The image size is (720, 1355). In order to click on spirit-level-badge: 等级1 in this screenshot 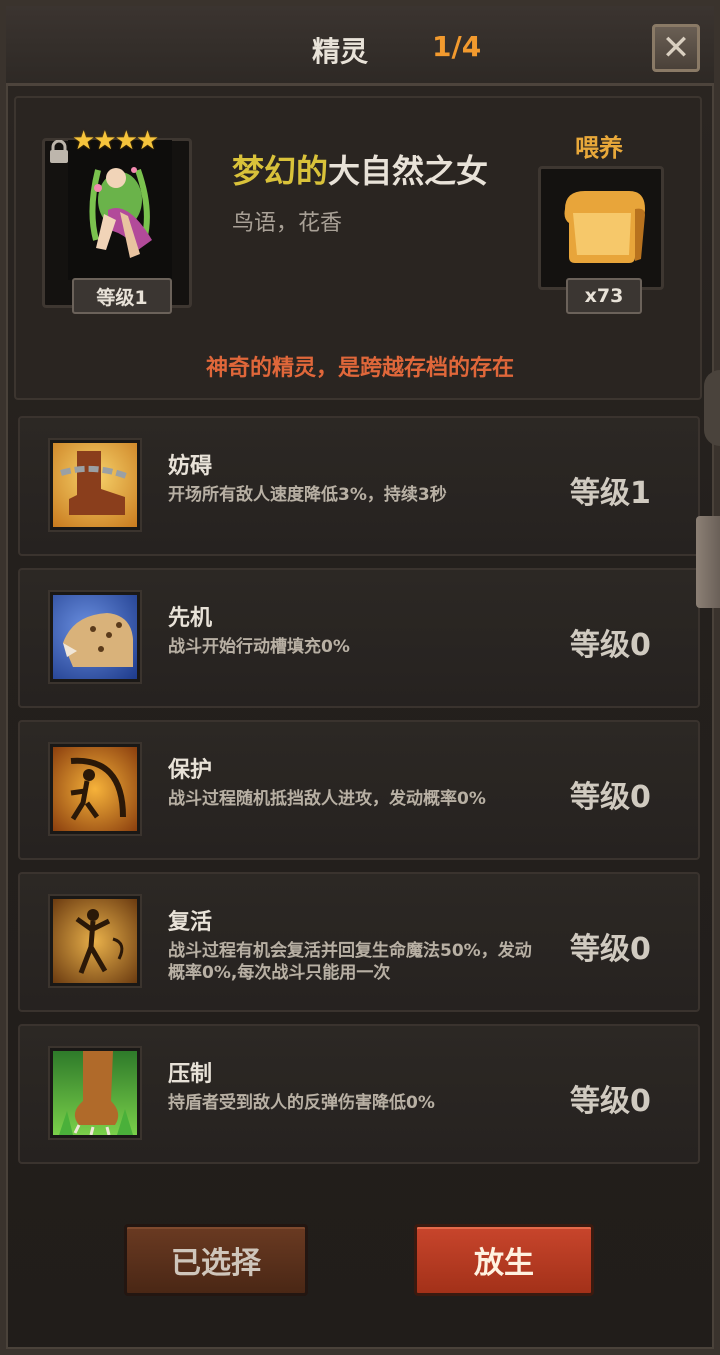, I will do `click(122, 296)`.